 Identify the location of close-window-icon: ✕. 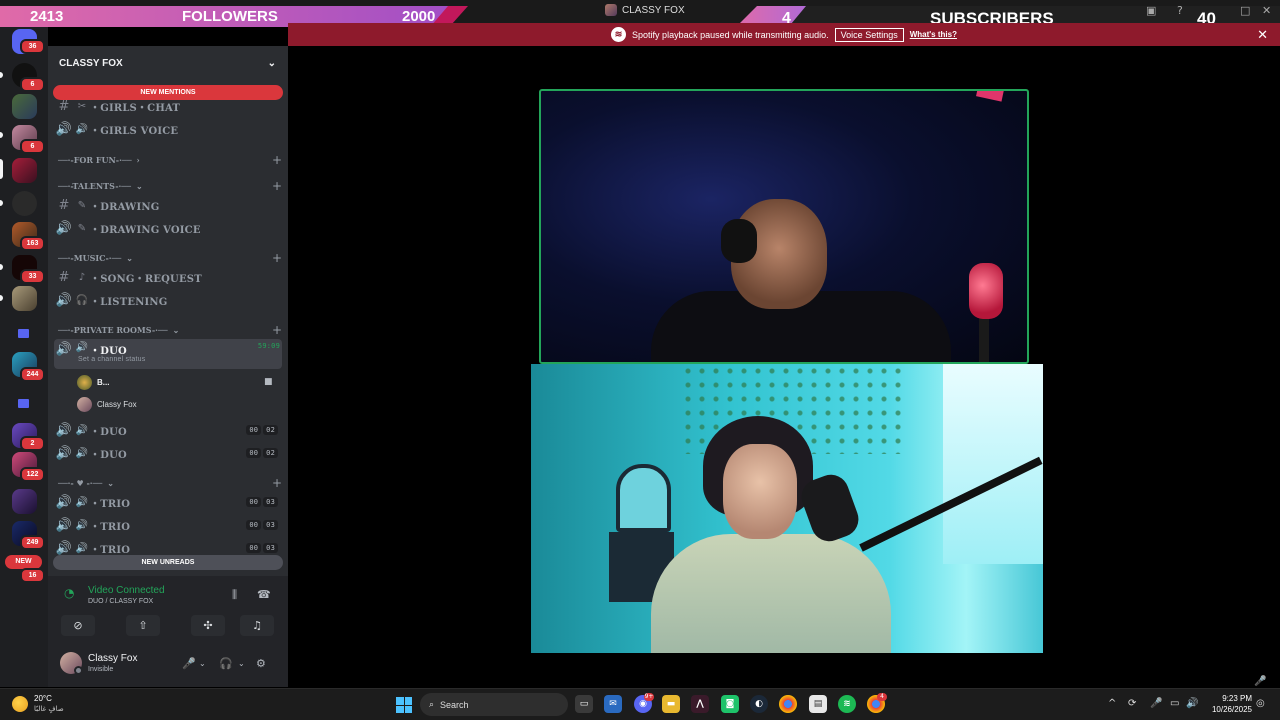
(1266, 10).